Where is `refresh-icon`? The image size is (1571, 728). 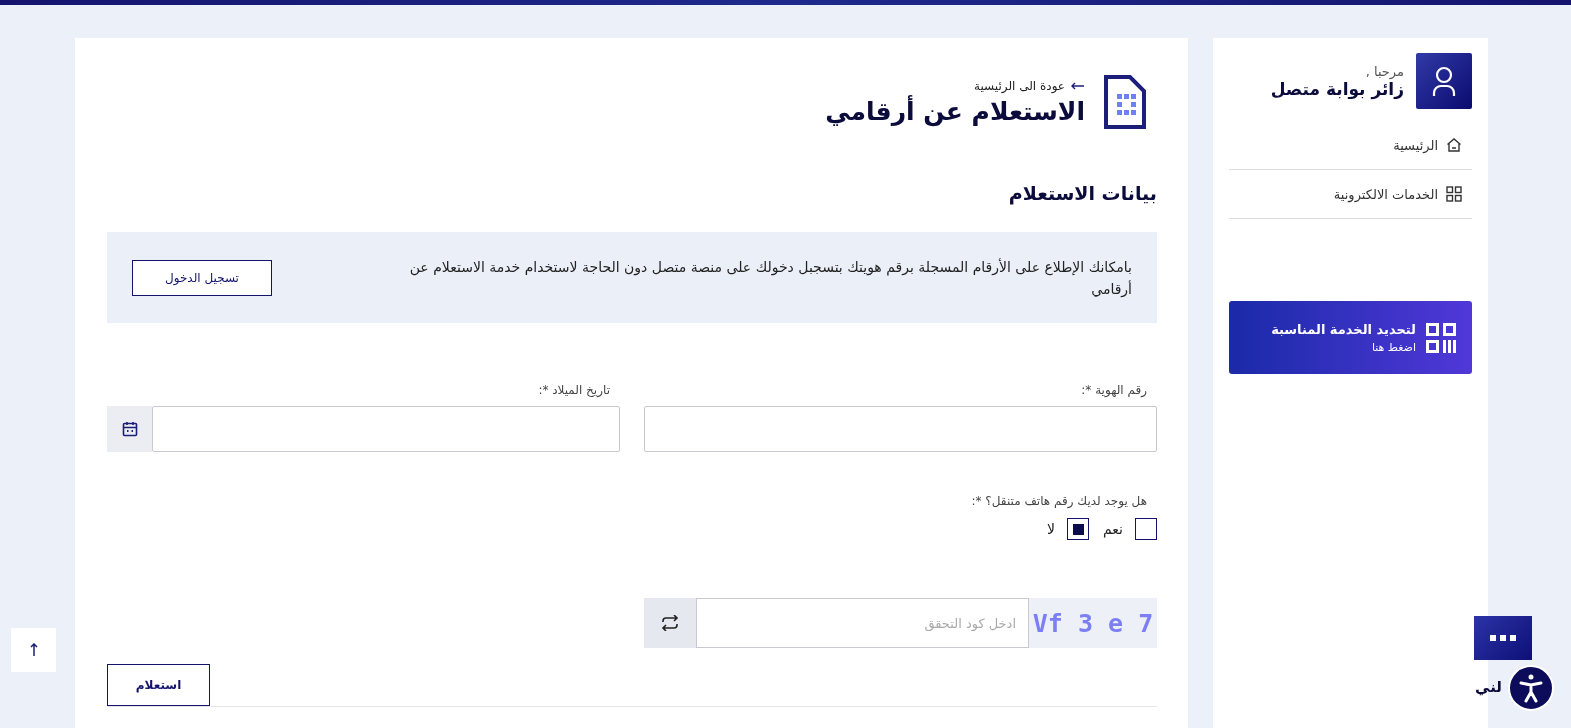 refresh-icon is located at coordinates (670, 623).